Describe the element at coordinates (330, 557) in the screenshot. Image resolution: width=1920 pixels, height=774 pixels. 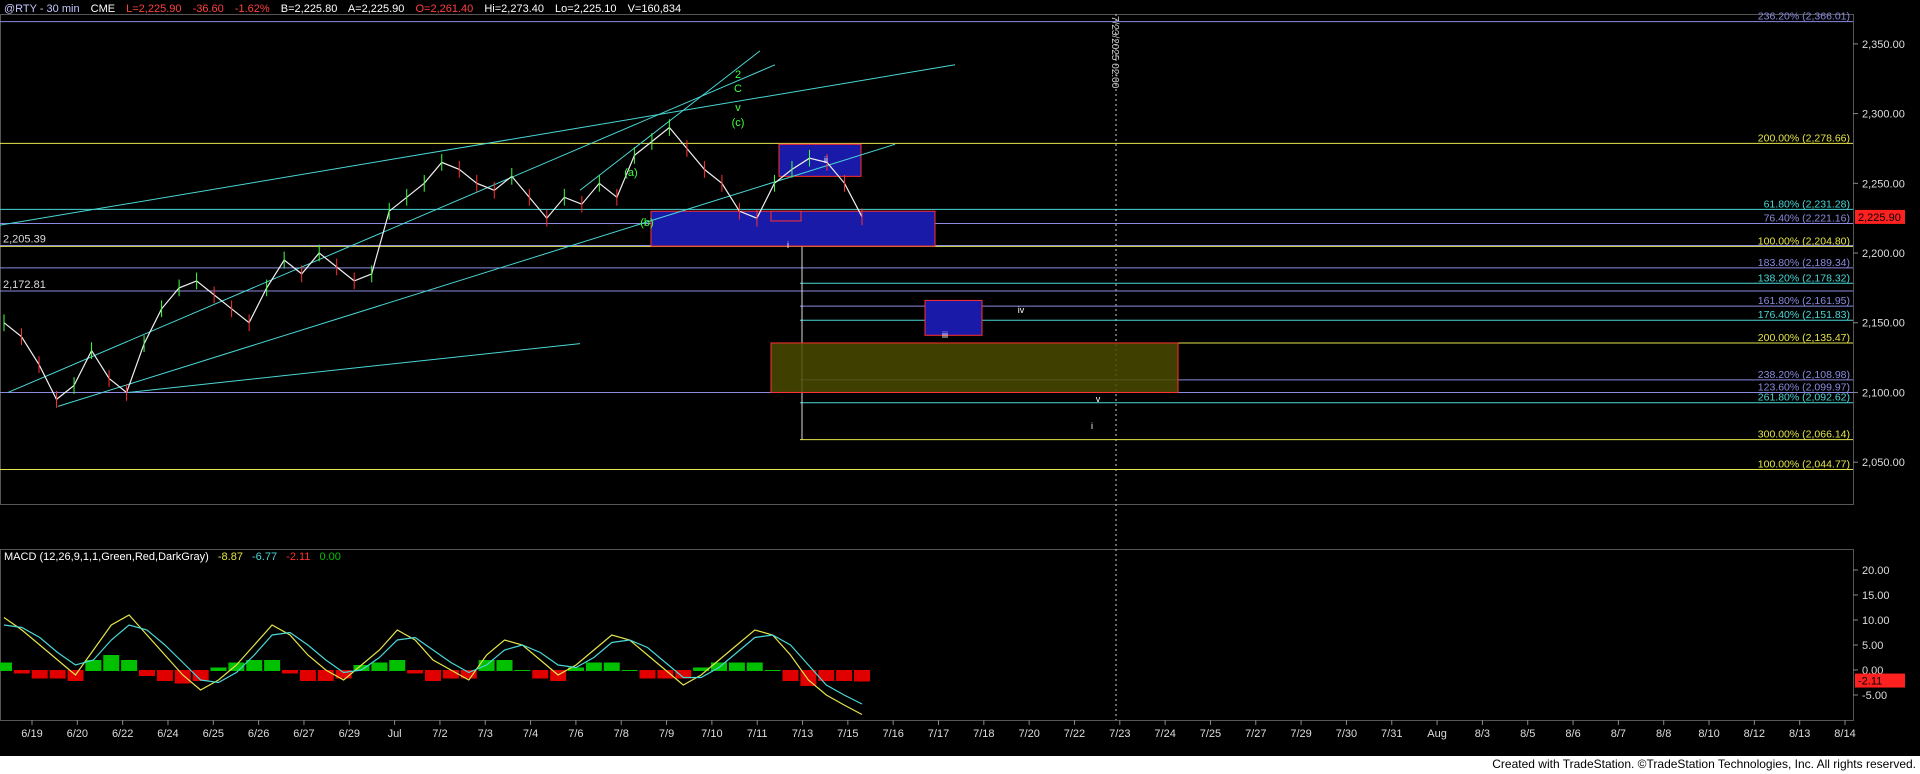
I see `macd-zero: 0.00` at that location.